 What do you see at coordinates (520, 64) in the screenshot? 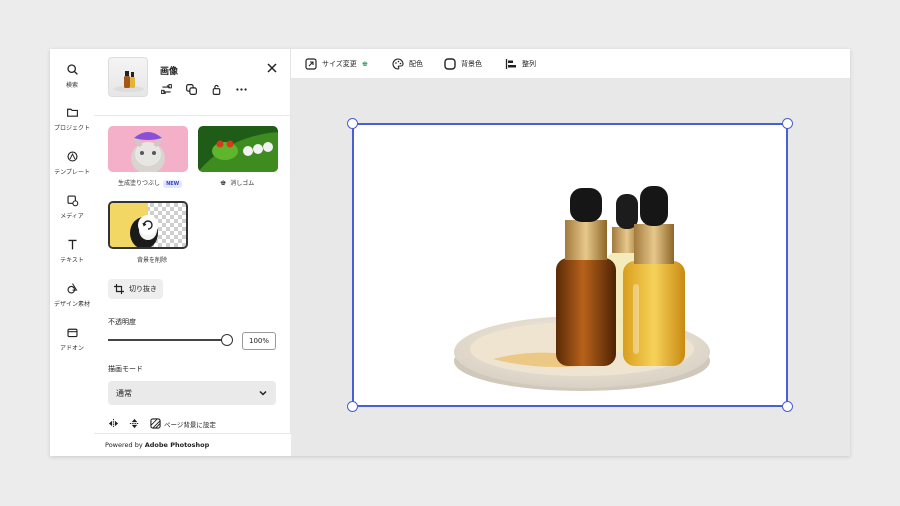
I see `align-button: 整列` at bounding box center [520, 64].